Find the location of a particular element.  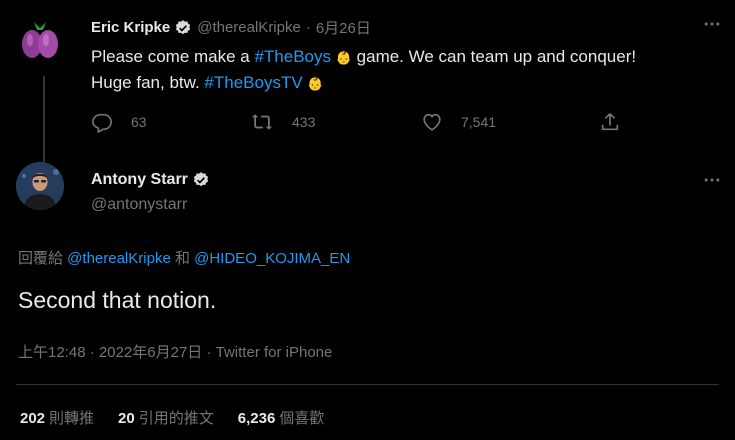

retweet-count: 433 is located at coordinates (304, 122).